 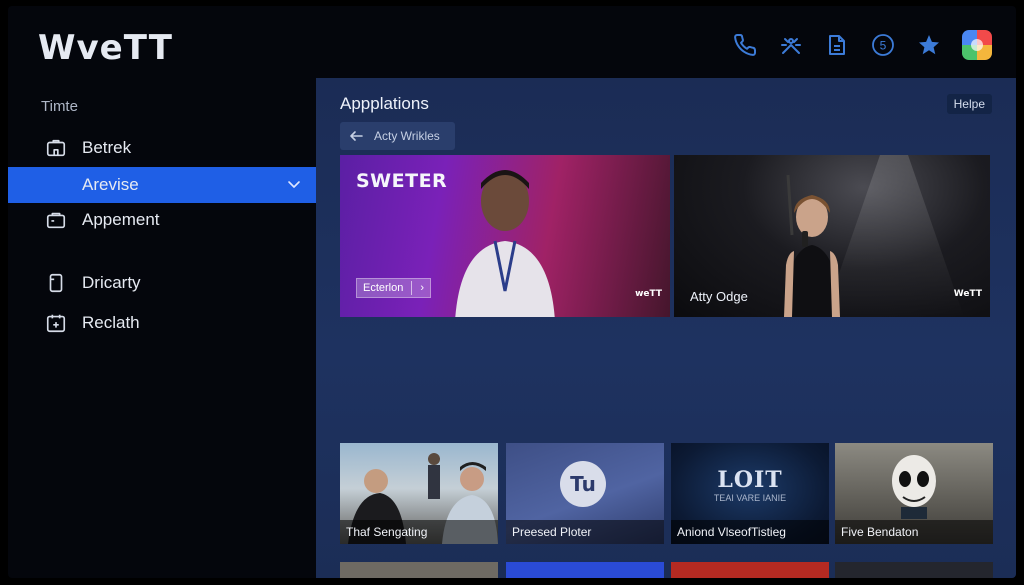 What do you see at coordinates (121, 219) in the screenshot?
I see `sidebar-item-label: Appement` at bounding box center [121, 219].